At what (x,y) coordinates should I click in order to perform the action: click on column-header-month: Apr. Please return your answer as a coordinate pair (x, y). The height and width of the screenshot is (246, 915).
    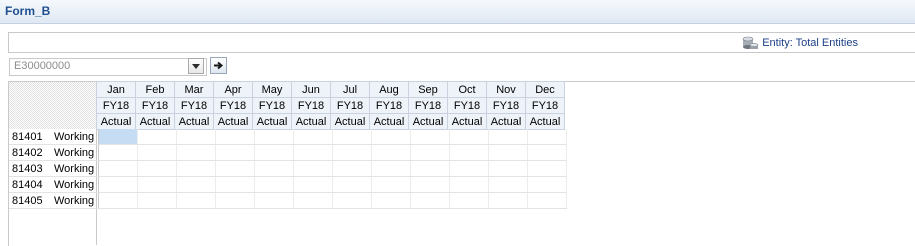
    Looking at the image, I should click on (233, 89).